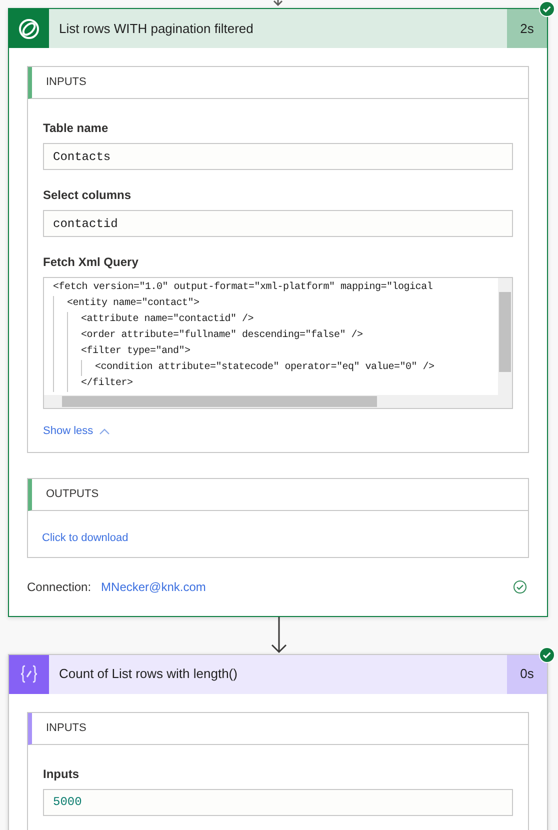  What do you see at coordinates (87, 195) in the screenshot?
I see `field-label: Select columns` at bounding box center [87, 195].